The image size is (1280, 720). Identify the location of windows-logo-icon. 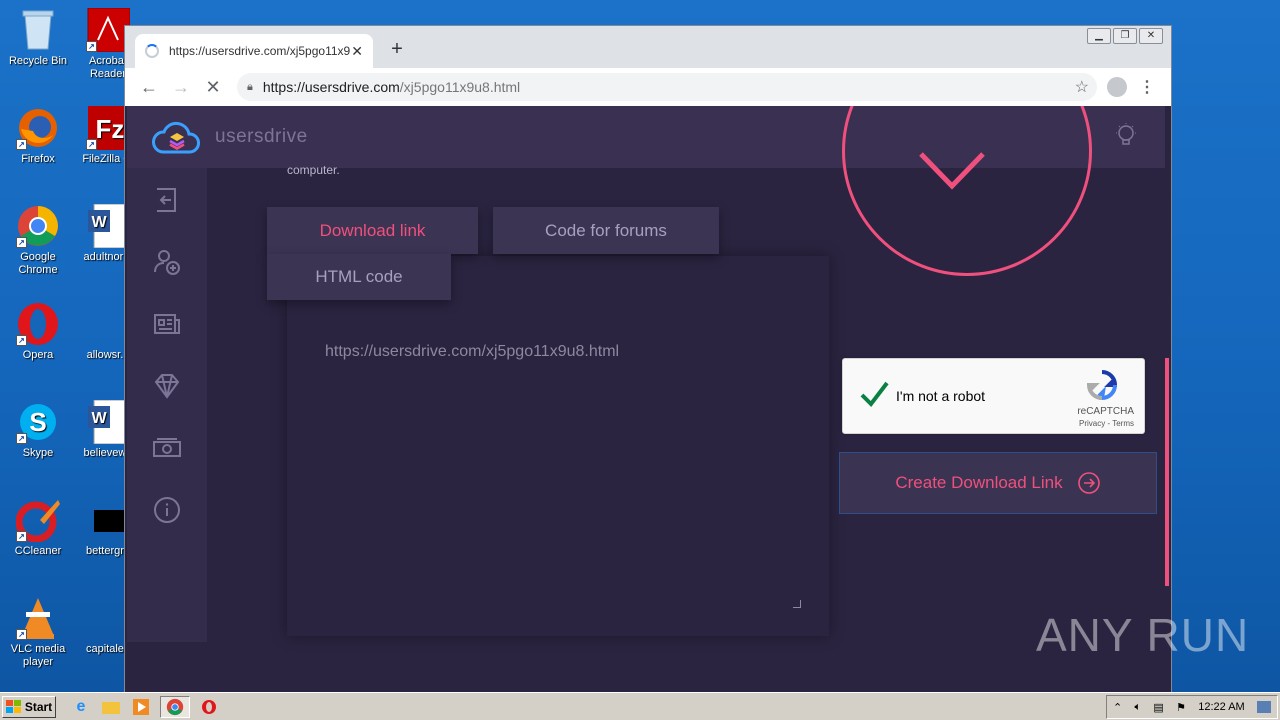
(13, 706).